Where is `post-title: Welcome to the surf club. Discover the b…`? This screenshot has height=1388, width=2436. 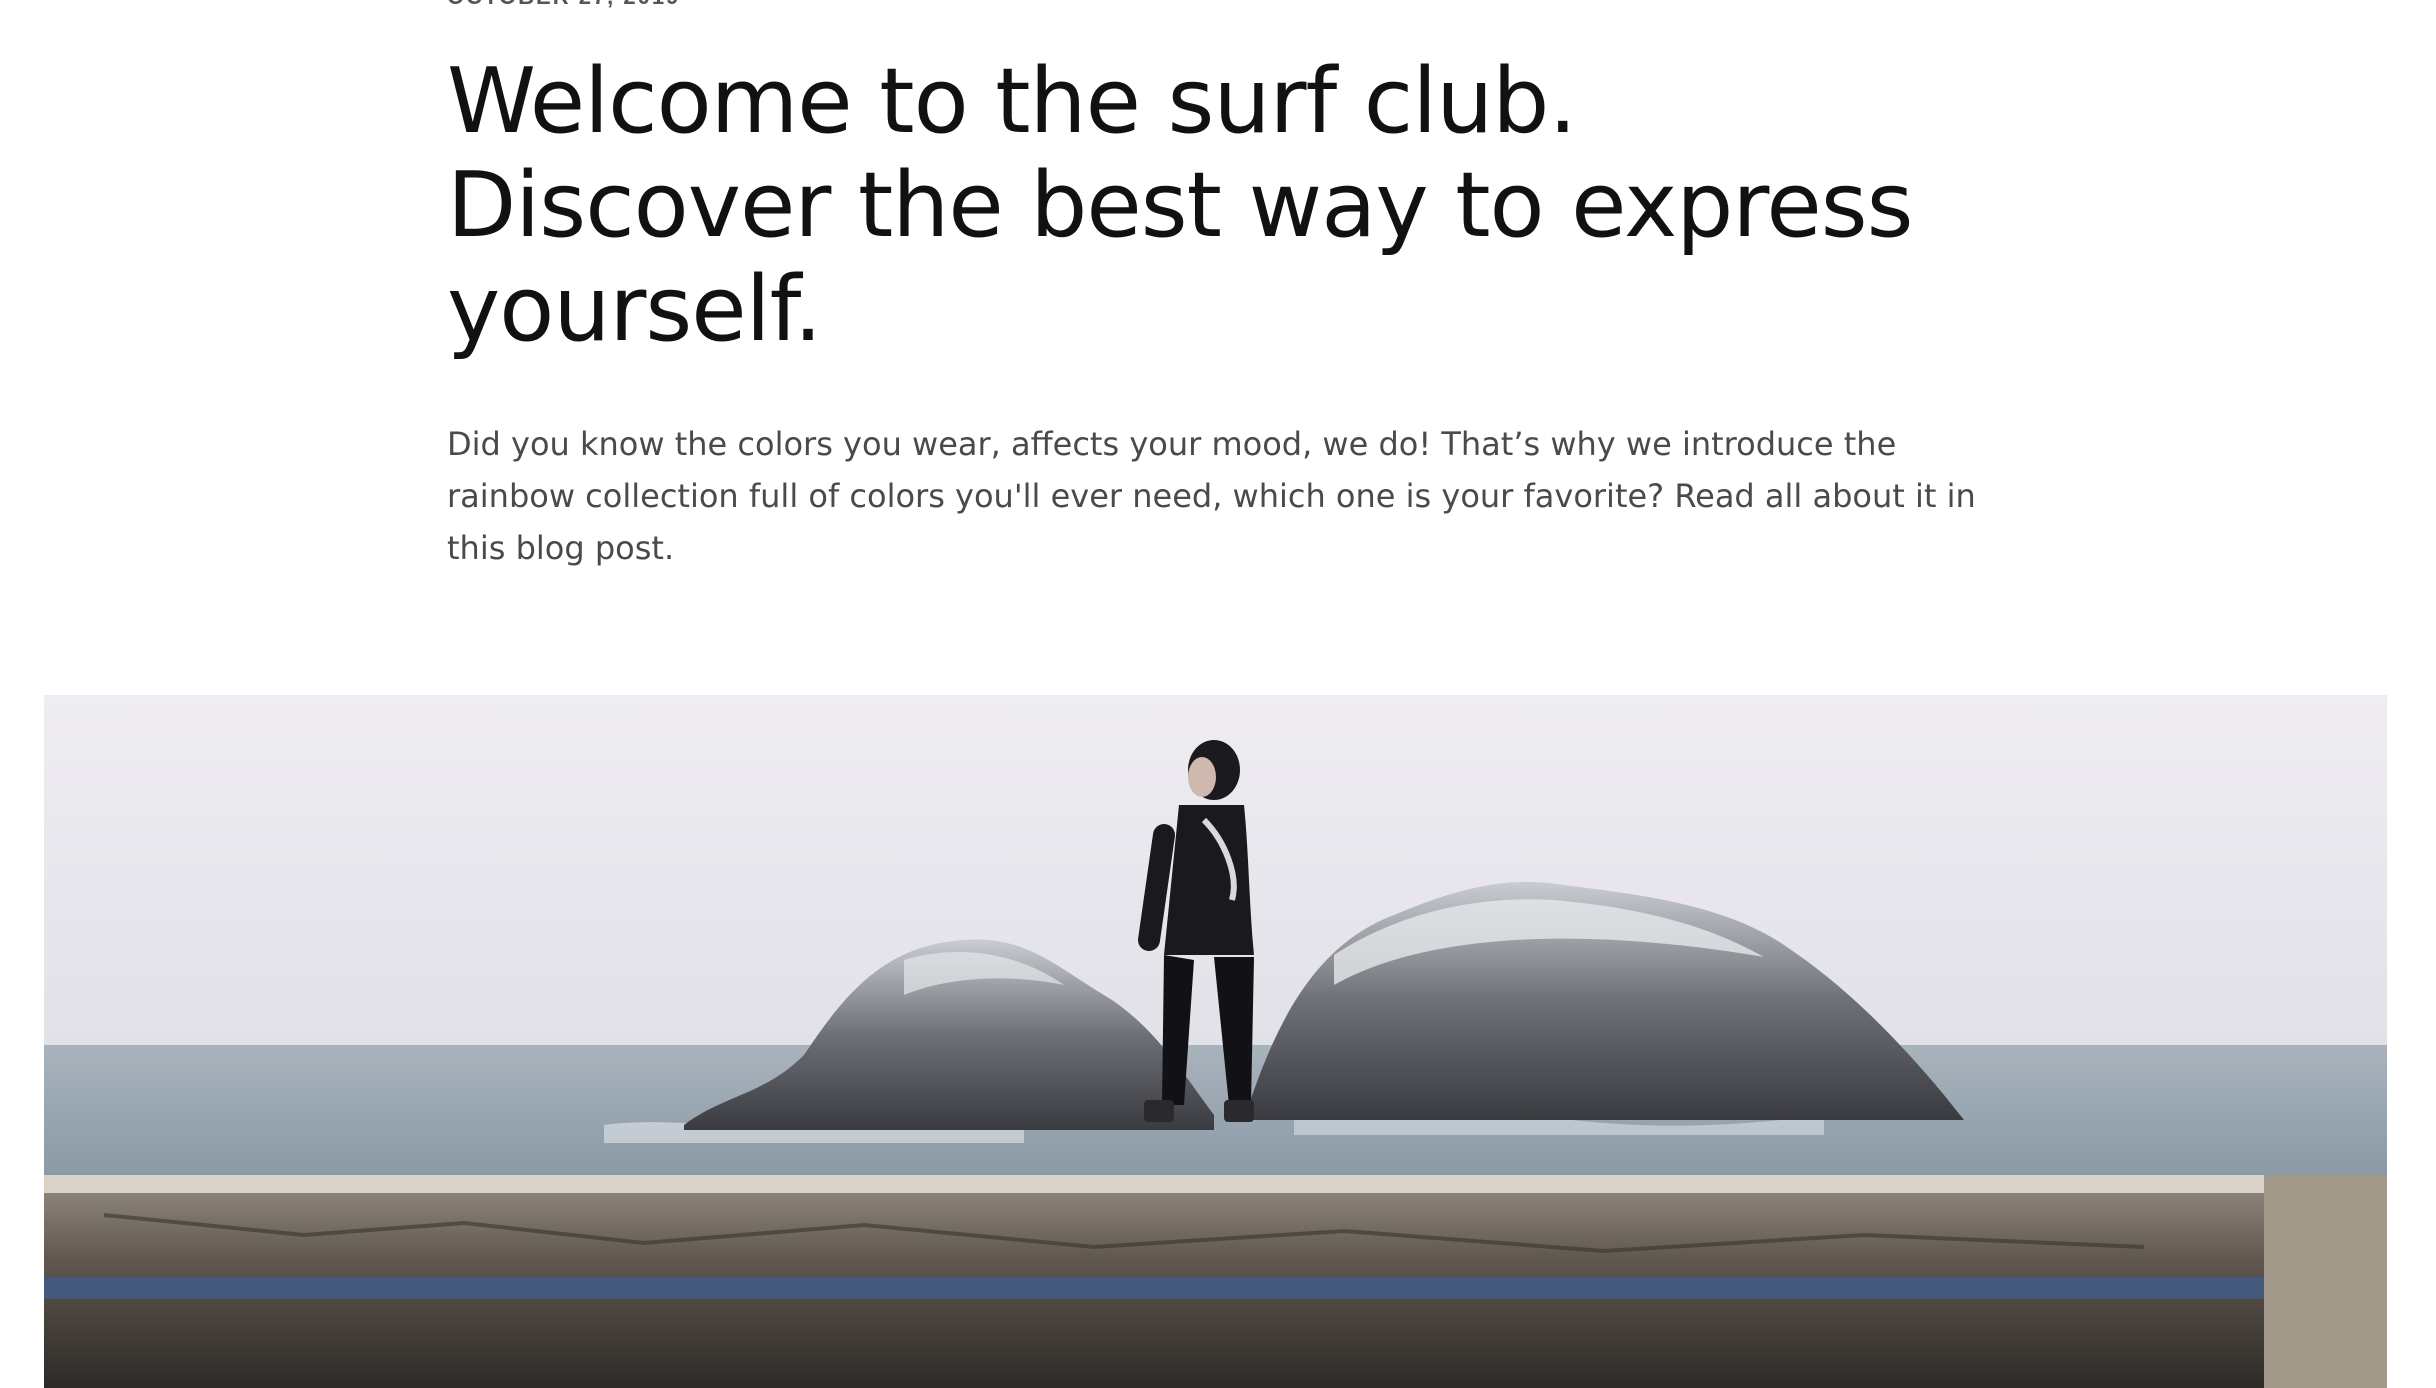 post-title: Welcome to the surf club. Discover the b… is located at coordinates (1217, 206).